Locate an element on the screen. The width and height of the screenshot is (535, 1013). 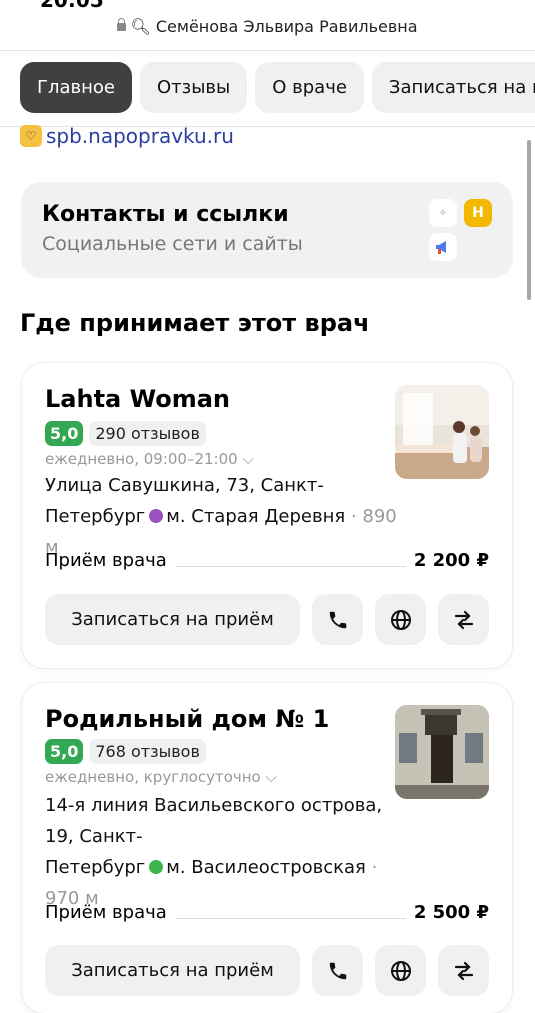
price-row: Приём врача 2 500 ₽ is located at coordinates (267, 912).